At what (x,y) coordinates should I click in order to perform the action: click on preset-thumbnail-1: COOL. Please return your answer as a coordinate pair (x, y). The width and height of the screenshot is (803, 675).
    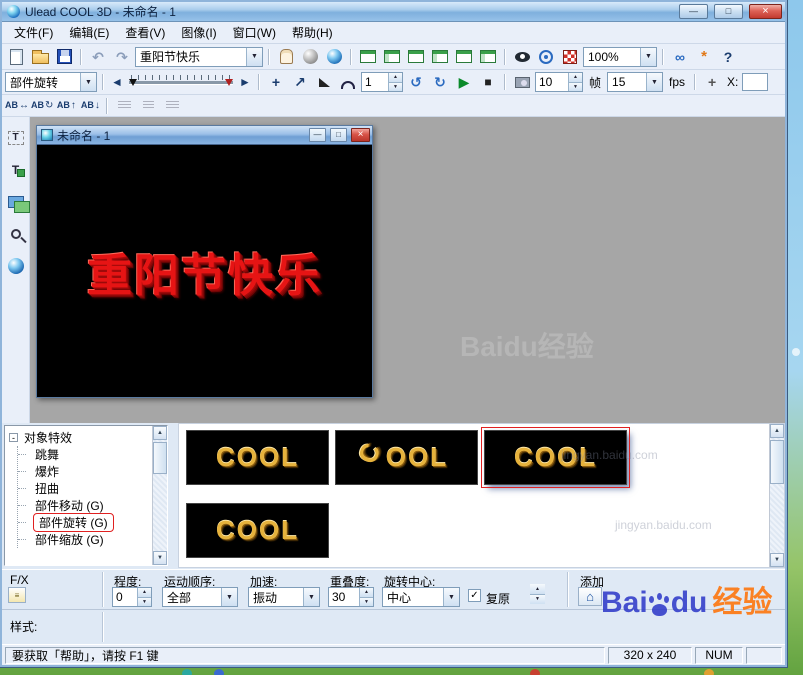
    Looking at the image, I should click on (257, 457).